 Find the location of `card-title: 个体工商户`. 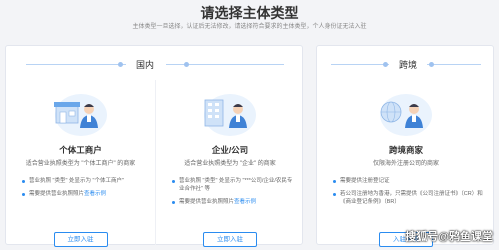

card-title: 个体工商户 is located at coordinates (80, 150).